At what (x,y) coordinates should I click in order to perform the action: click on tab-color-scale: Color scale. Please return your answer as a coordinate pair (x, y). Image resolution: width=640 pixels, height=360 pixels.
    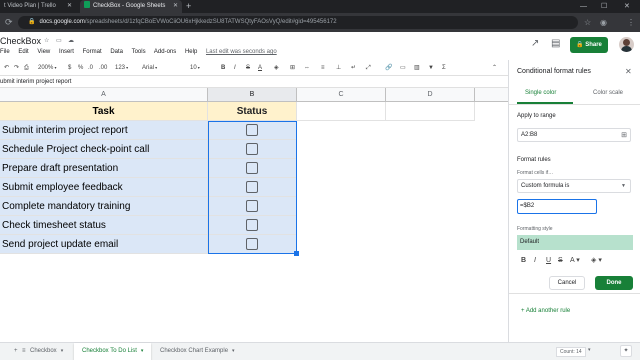
    Looking at the image, I should click on (608, 93).